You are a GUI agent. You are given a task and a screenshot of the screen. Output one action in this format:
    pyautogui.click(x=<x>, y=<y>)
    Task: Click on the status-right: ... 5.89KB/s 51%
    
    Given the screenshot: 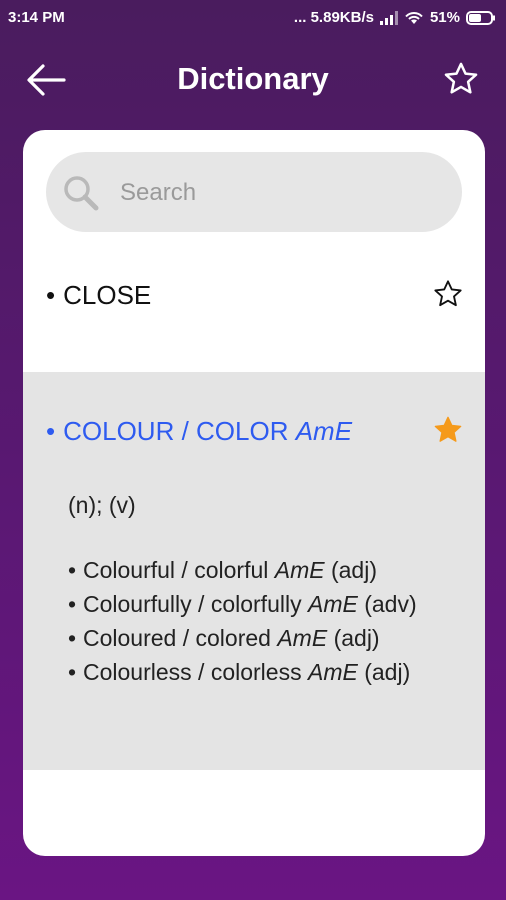 What is the action you would take?
    pyautogui.click(x=395, y=17)
    